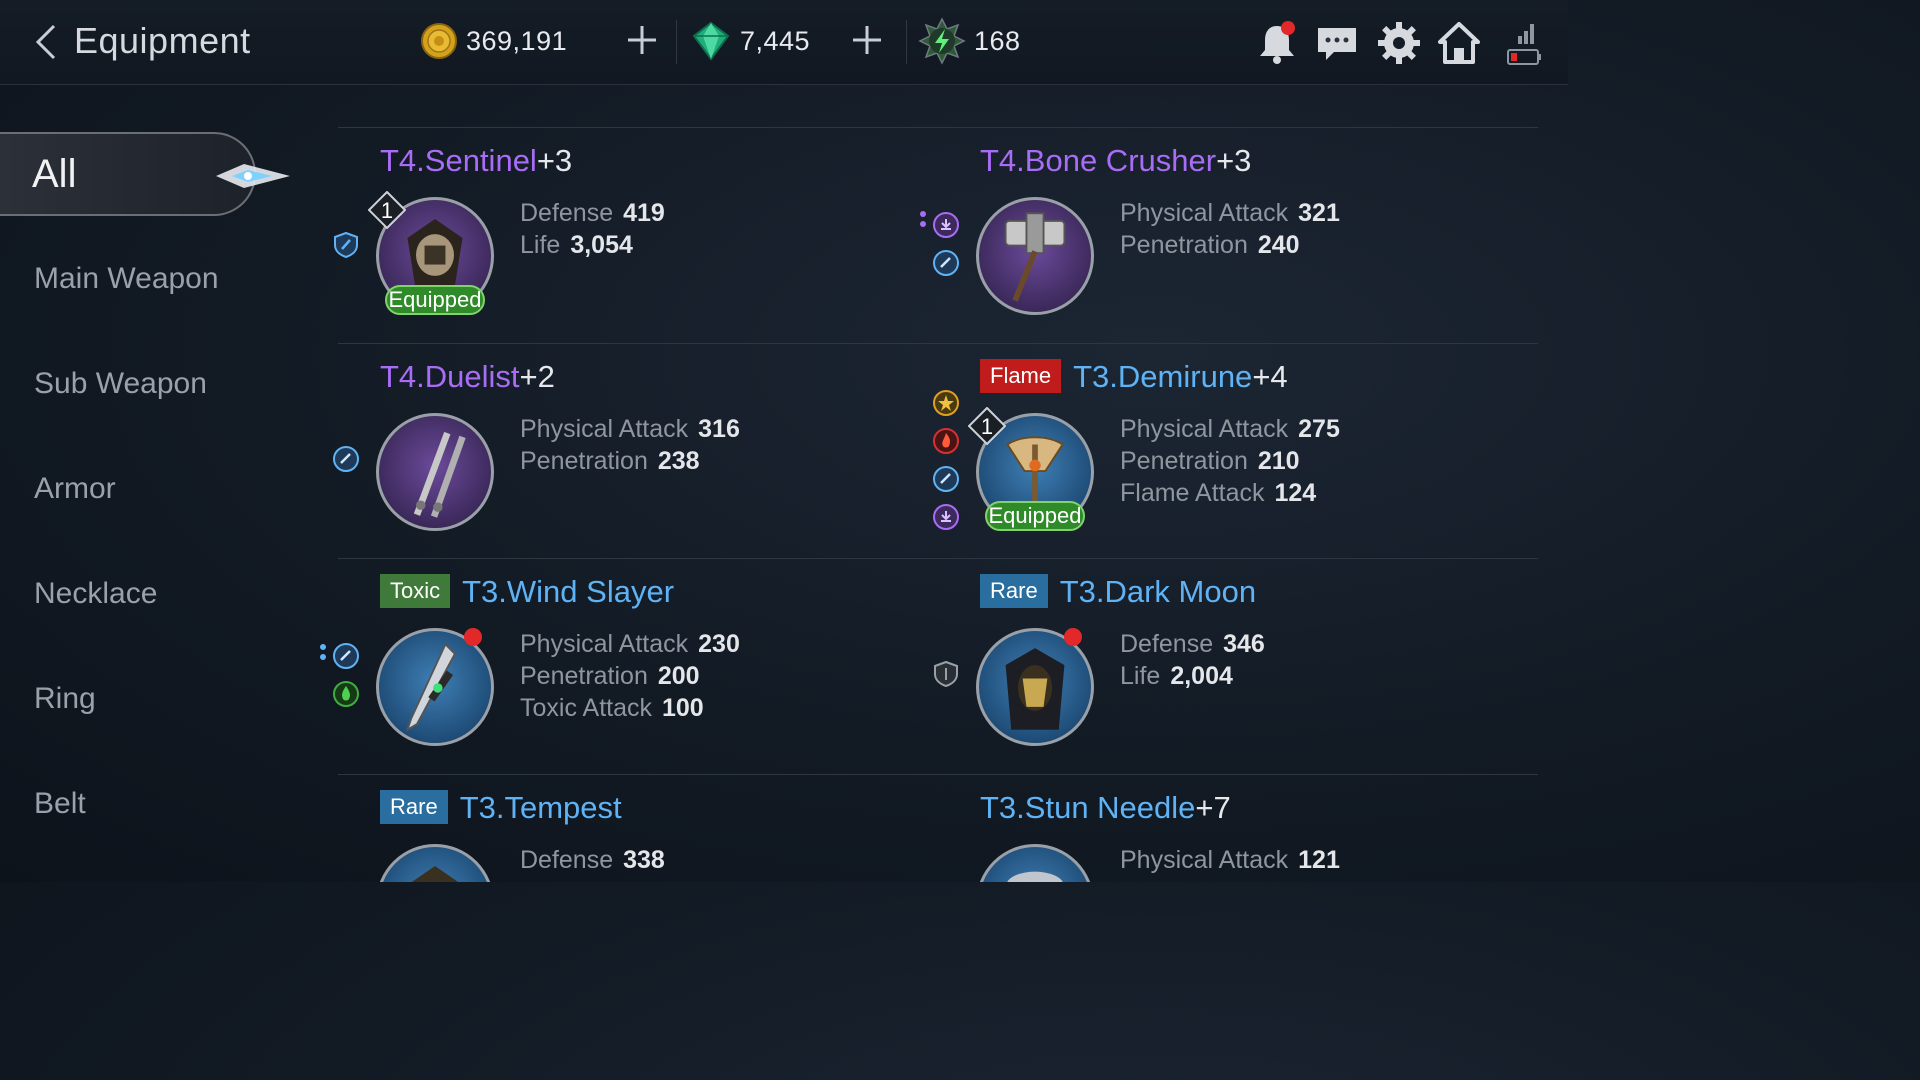  I want to click on sidebar-item-all: All, so click(145, 174).